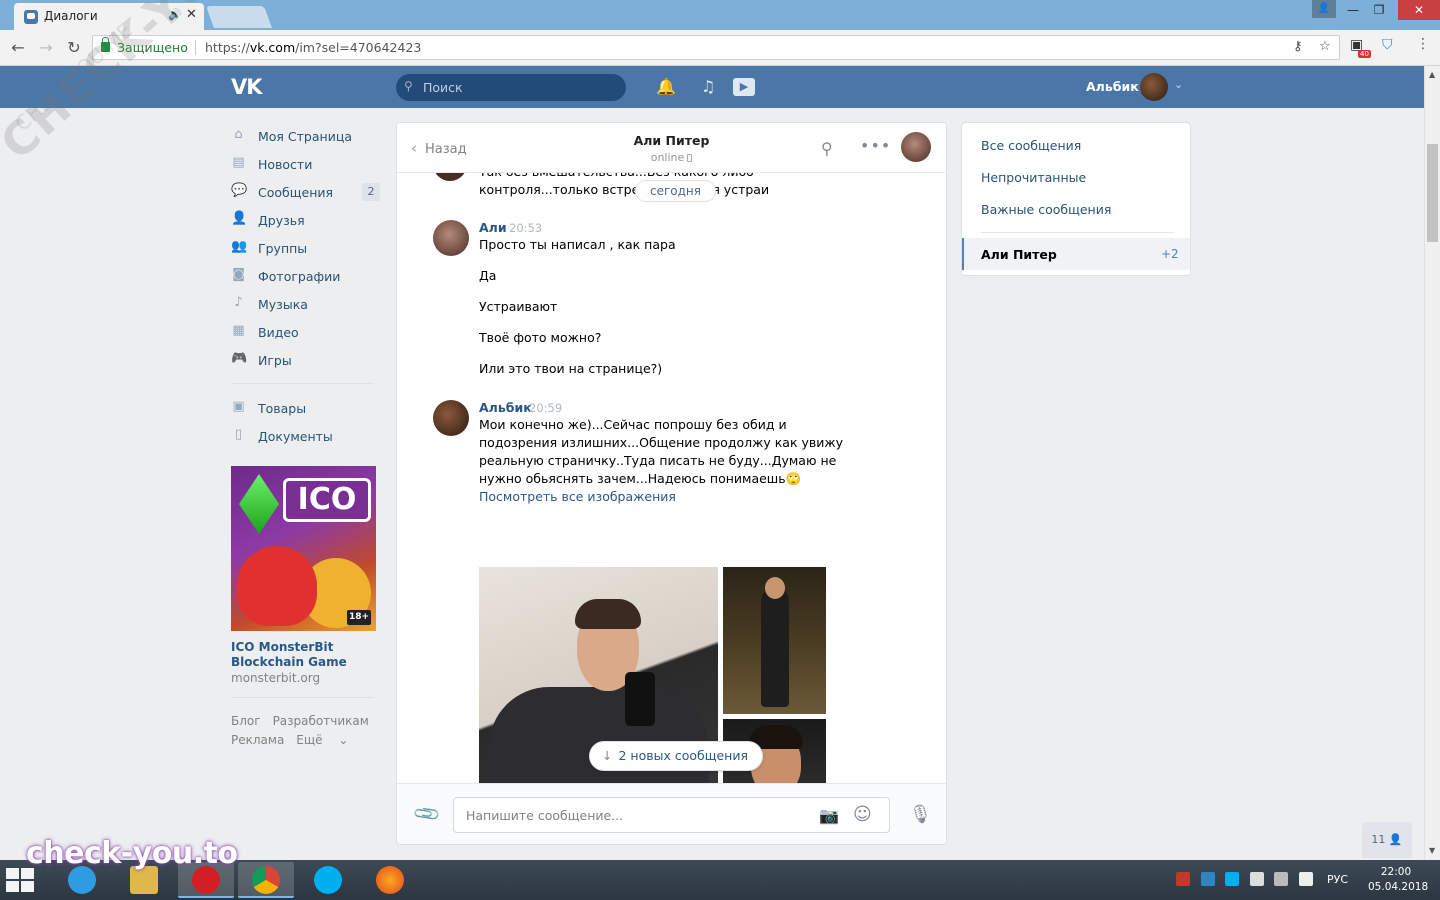  Describe the element at coordinates (301, 655) in the screenshot. I see `ad-title-link: ICO MonsterBit Blockchain Game` at that location.